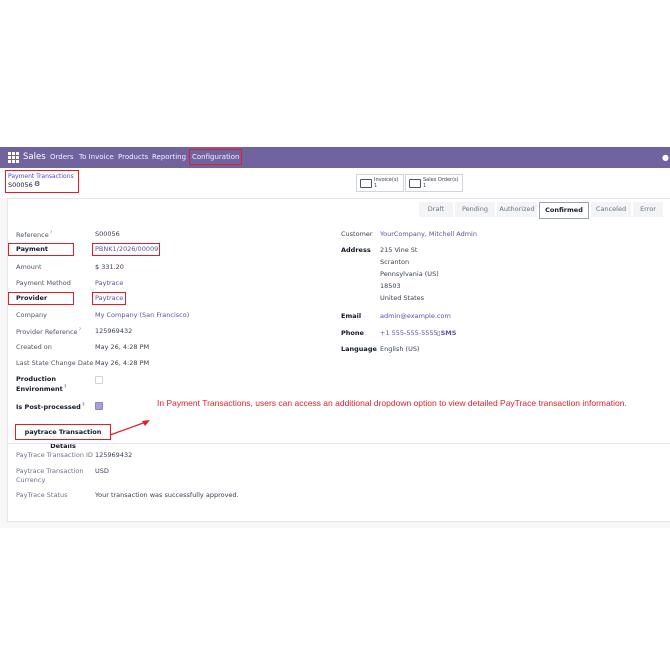 The image size is (670, 670). Describe the element at coordinates (122, 363) in the screenshot. I see `last-state-change-value: May 26, 4:28 PM` at that location.